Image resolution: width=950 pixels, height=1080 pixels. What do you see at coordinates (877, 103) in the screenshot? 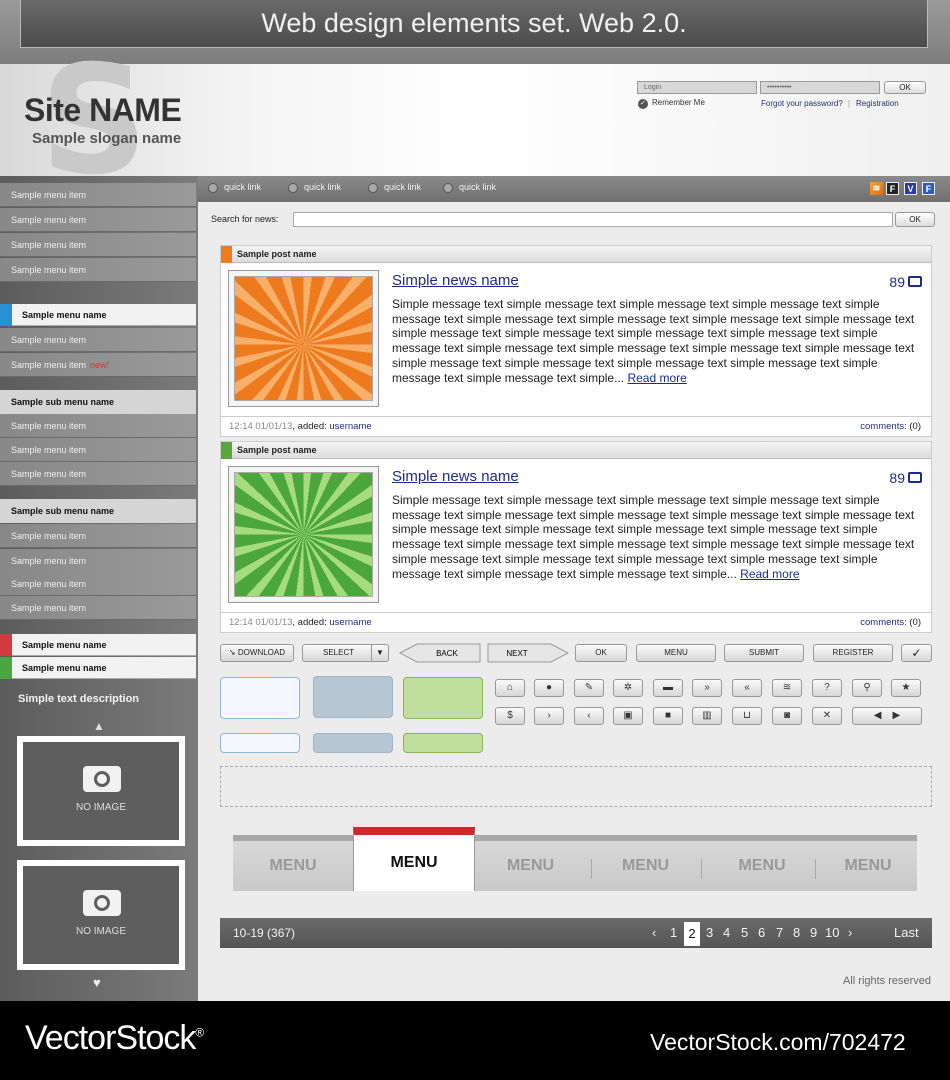
I see `registration-link: Registration` at bounding box center [877, 103].